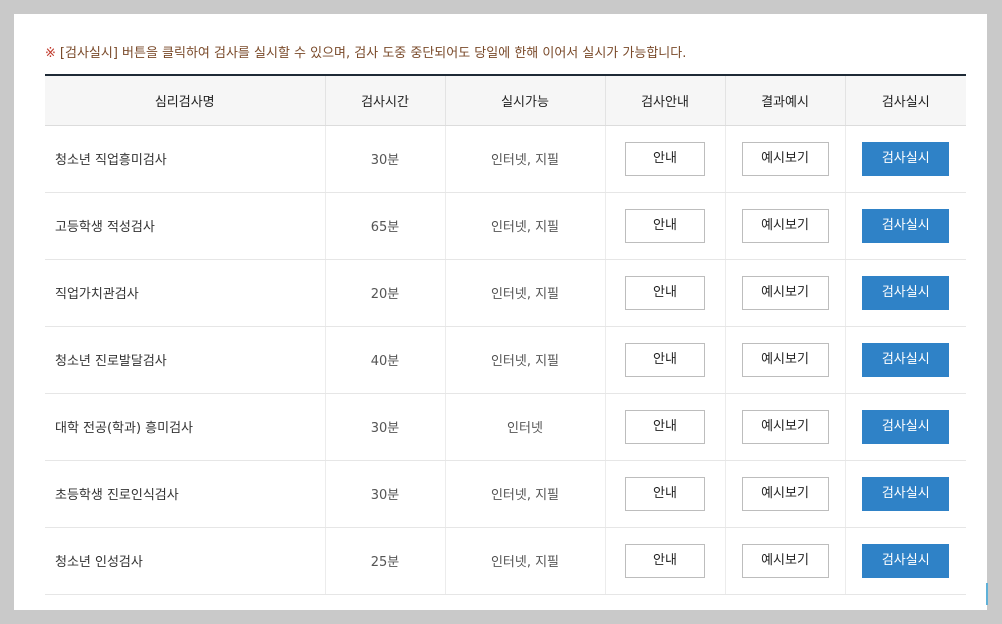 This screenshot has height=624, width=1002. Describe the element at coordinates (384, 226) in the screenshot. I see `test-time-cell: 65분` at that location.